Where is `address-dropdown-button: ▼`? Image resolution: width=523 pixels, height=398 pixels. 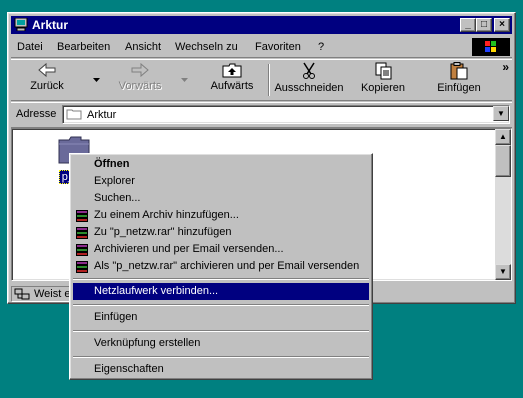 address-dropdown-button: ▼ is located at coordinates (501, 113).